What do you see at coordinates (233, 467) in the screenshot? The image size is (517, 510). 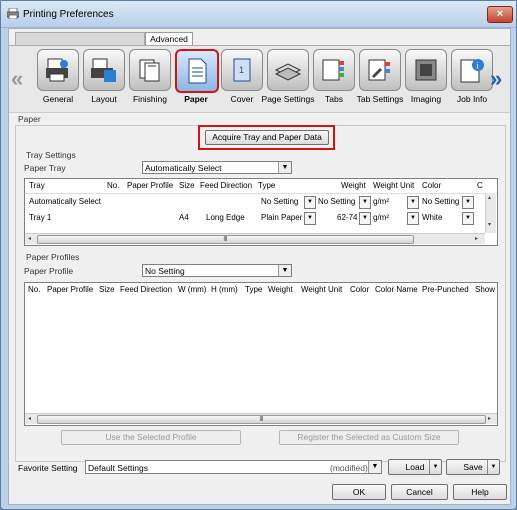 I see `favorite-setting-select: Default Settings (modified) ▼` at bounding box center [233, 467].